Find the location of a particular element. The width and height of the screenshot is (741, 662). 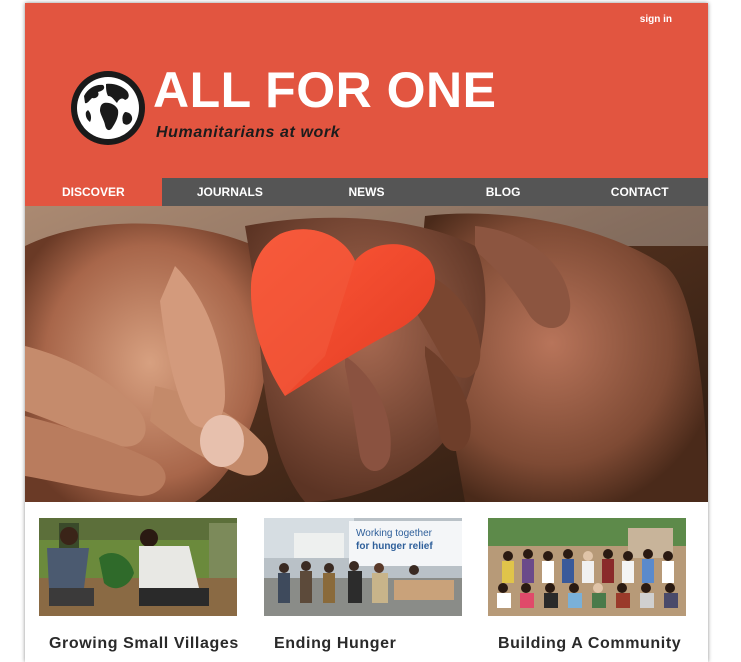

card-sign-line1: Working together is located at coordinates (394, 533).